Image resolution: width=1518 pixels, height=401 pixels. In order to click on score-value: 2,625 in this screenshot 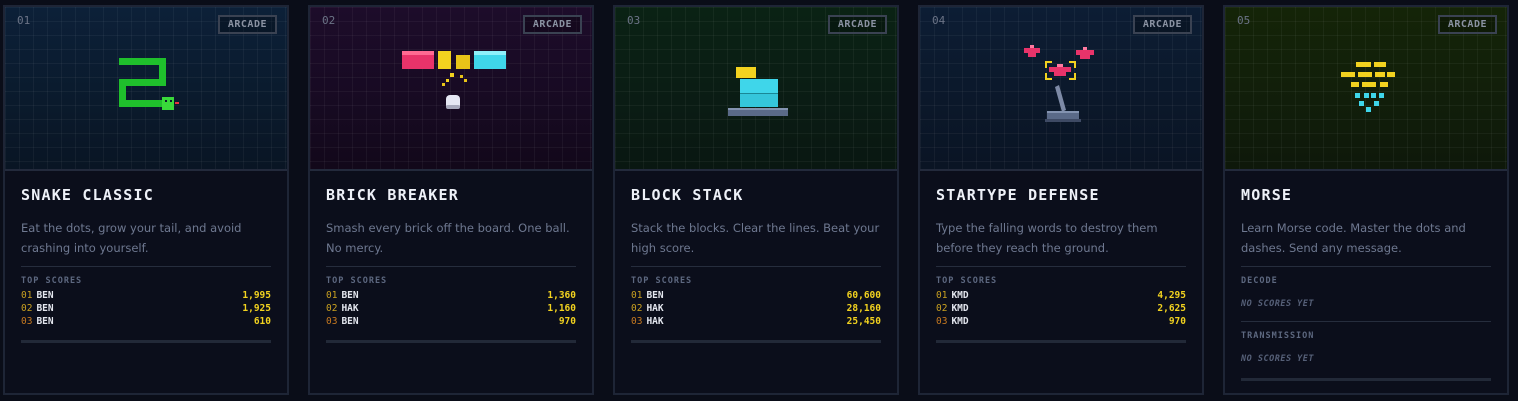, I will do `click(1171, 308)`.